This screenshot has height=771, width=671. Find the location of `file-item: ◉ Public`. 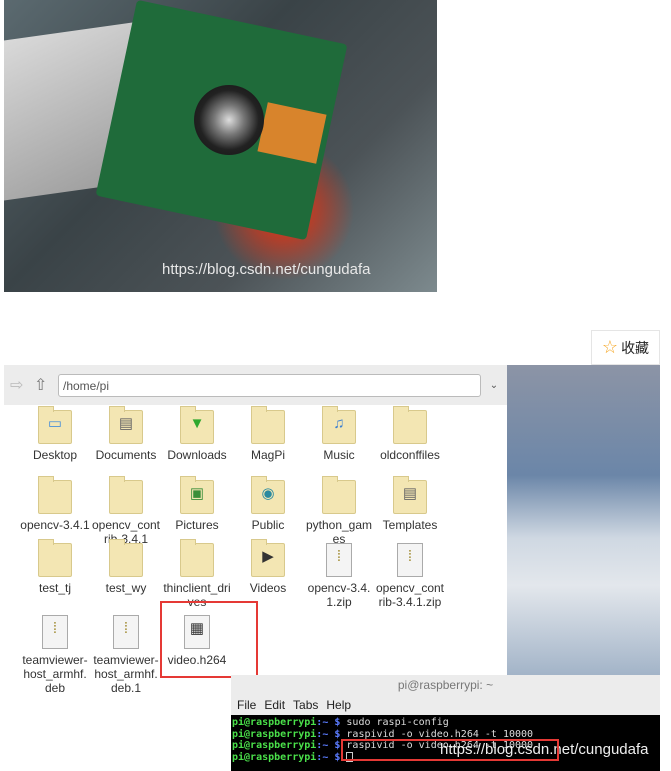

file-item: ◉ Public is located at coordinates (268, 504).